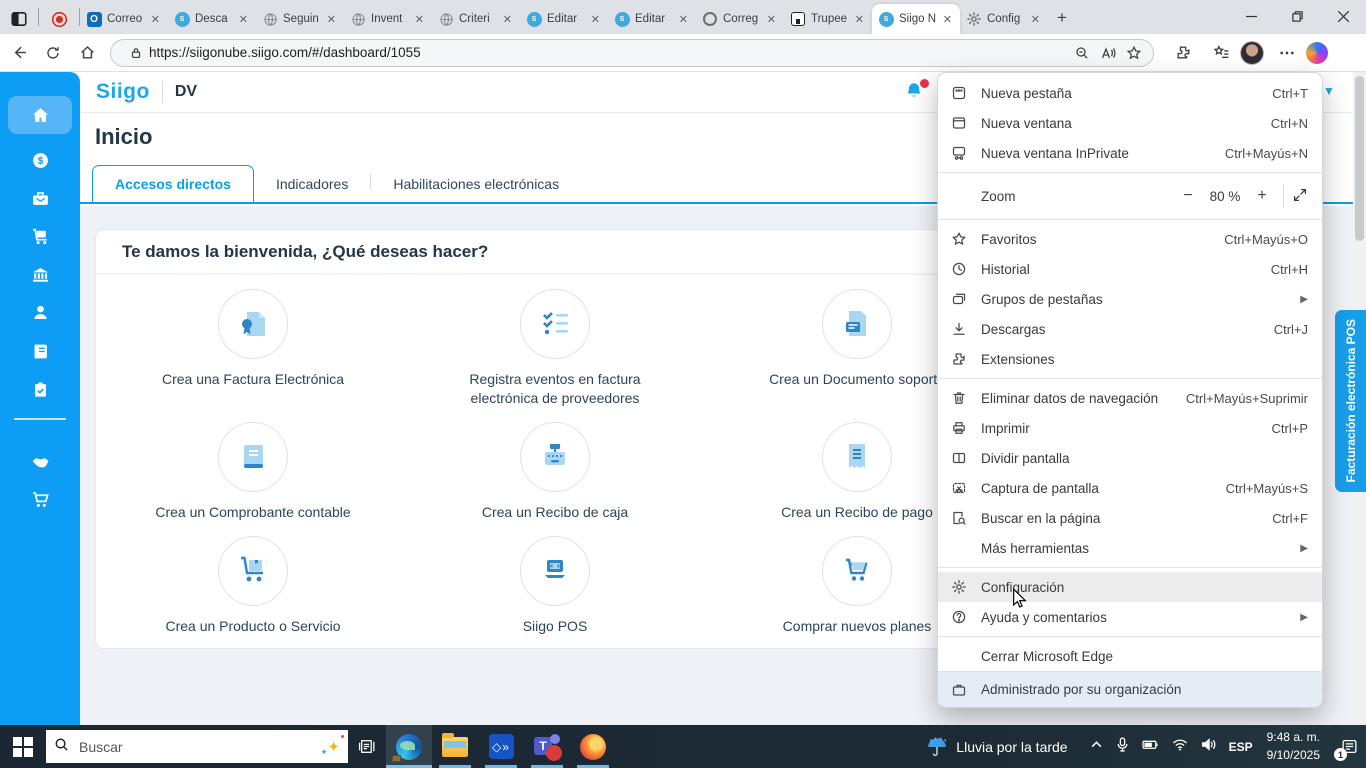 Image resolution: width=1366 pixels, height=768 pixels. I want to click on sidebar-item-expenses, so click(40, 198).